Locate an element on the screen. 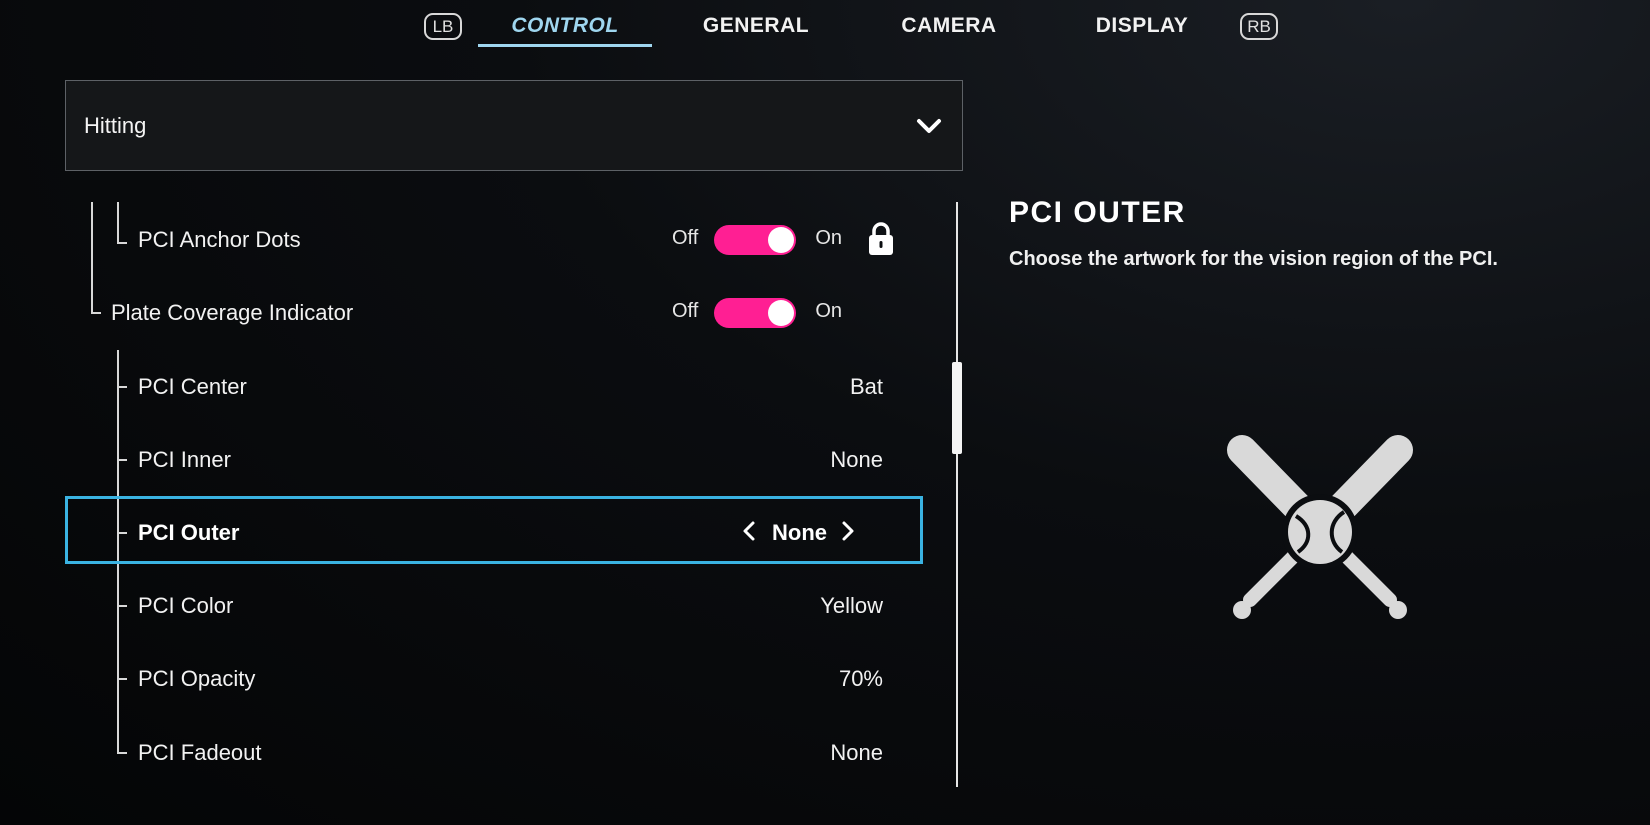 This screenshot has width=1650, height=825. chevron-left-icon is located at coordinates (749, 531).